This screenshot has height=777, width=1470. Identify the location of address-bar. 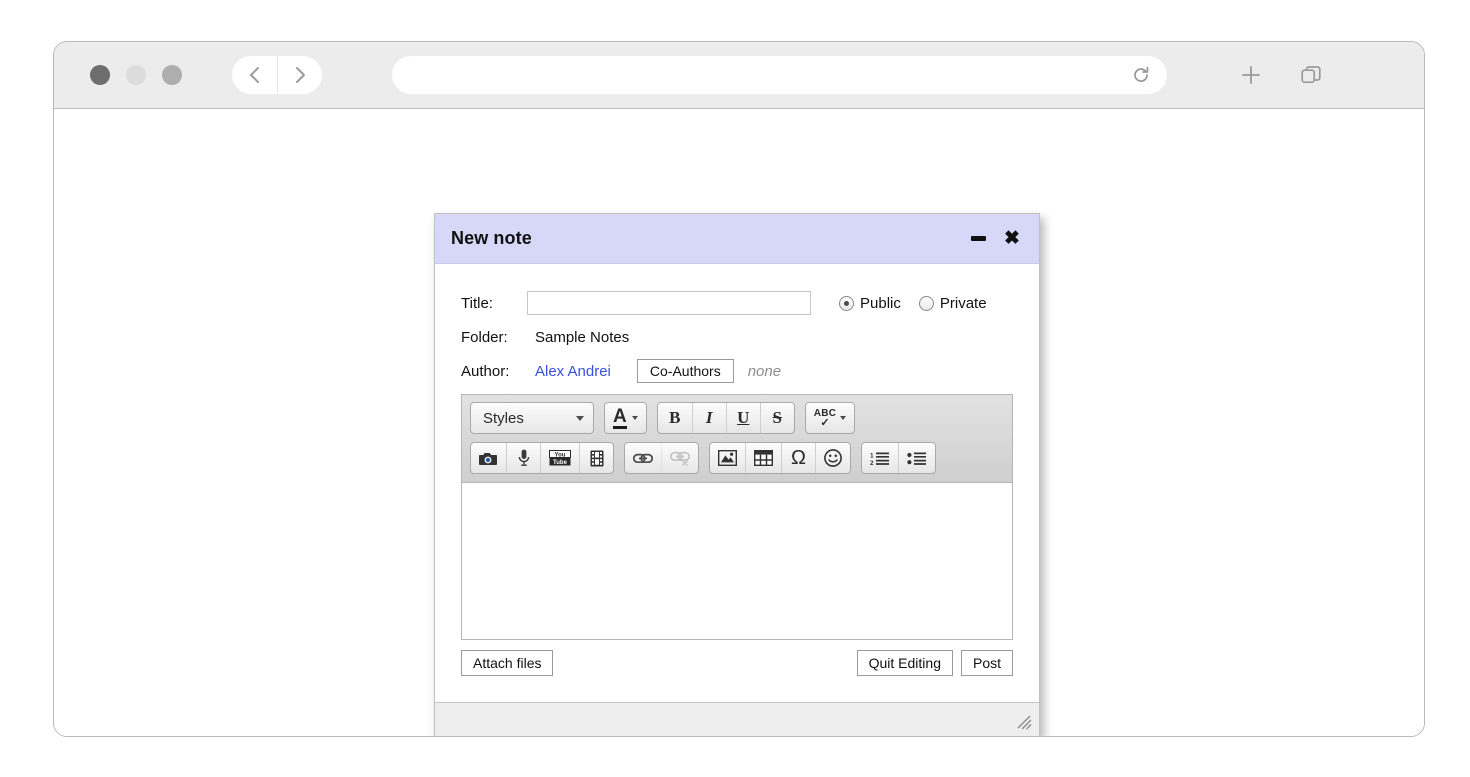
(779, 75).